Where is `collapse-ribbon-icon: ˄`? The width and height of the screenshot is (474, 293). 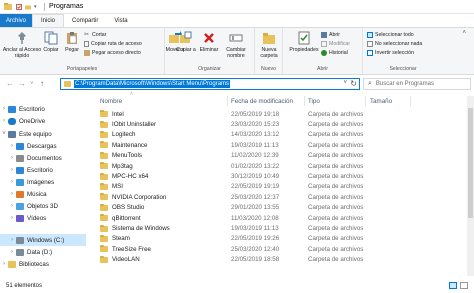 collapse-ribbon-icon: ˄ is located at coordinates (464, 33).